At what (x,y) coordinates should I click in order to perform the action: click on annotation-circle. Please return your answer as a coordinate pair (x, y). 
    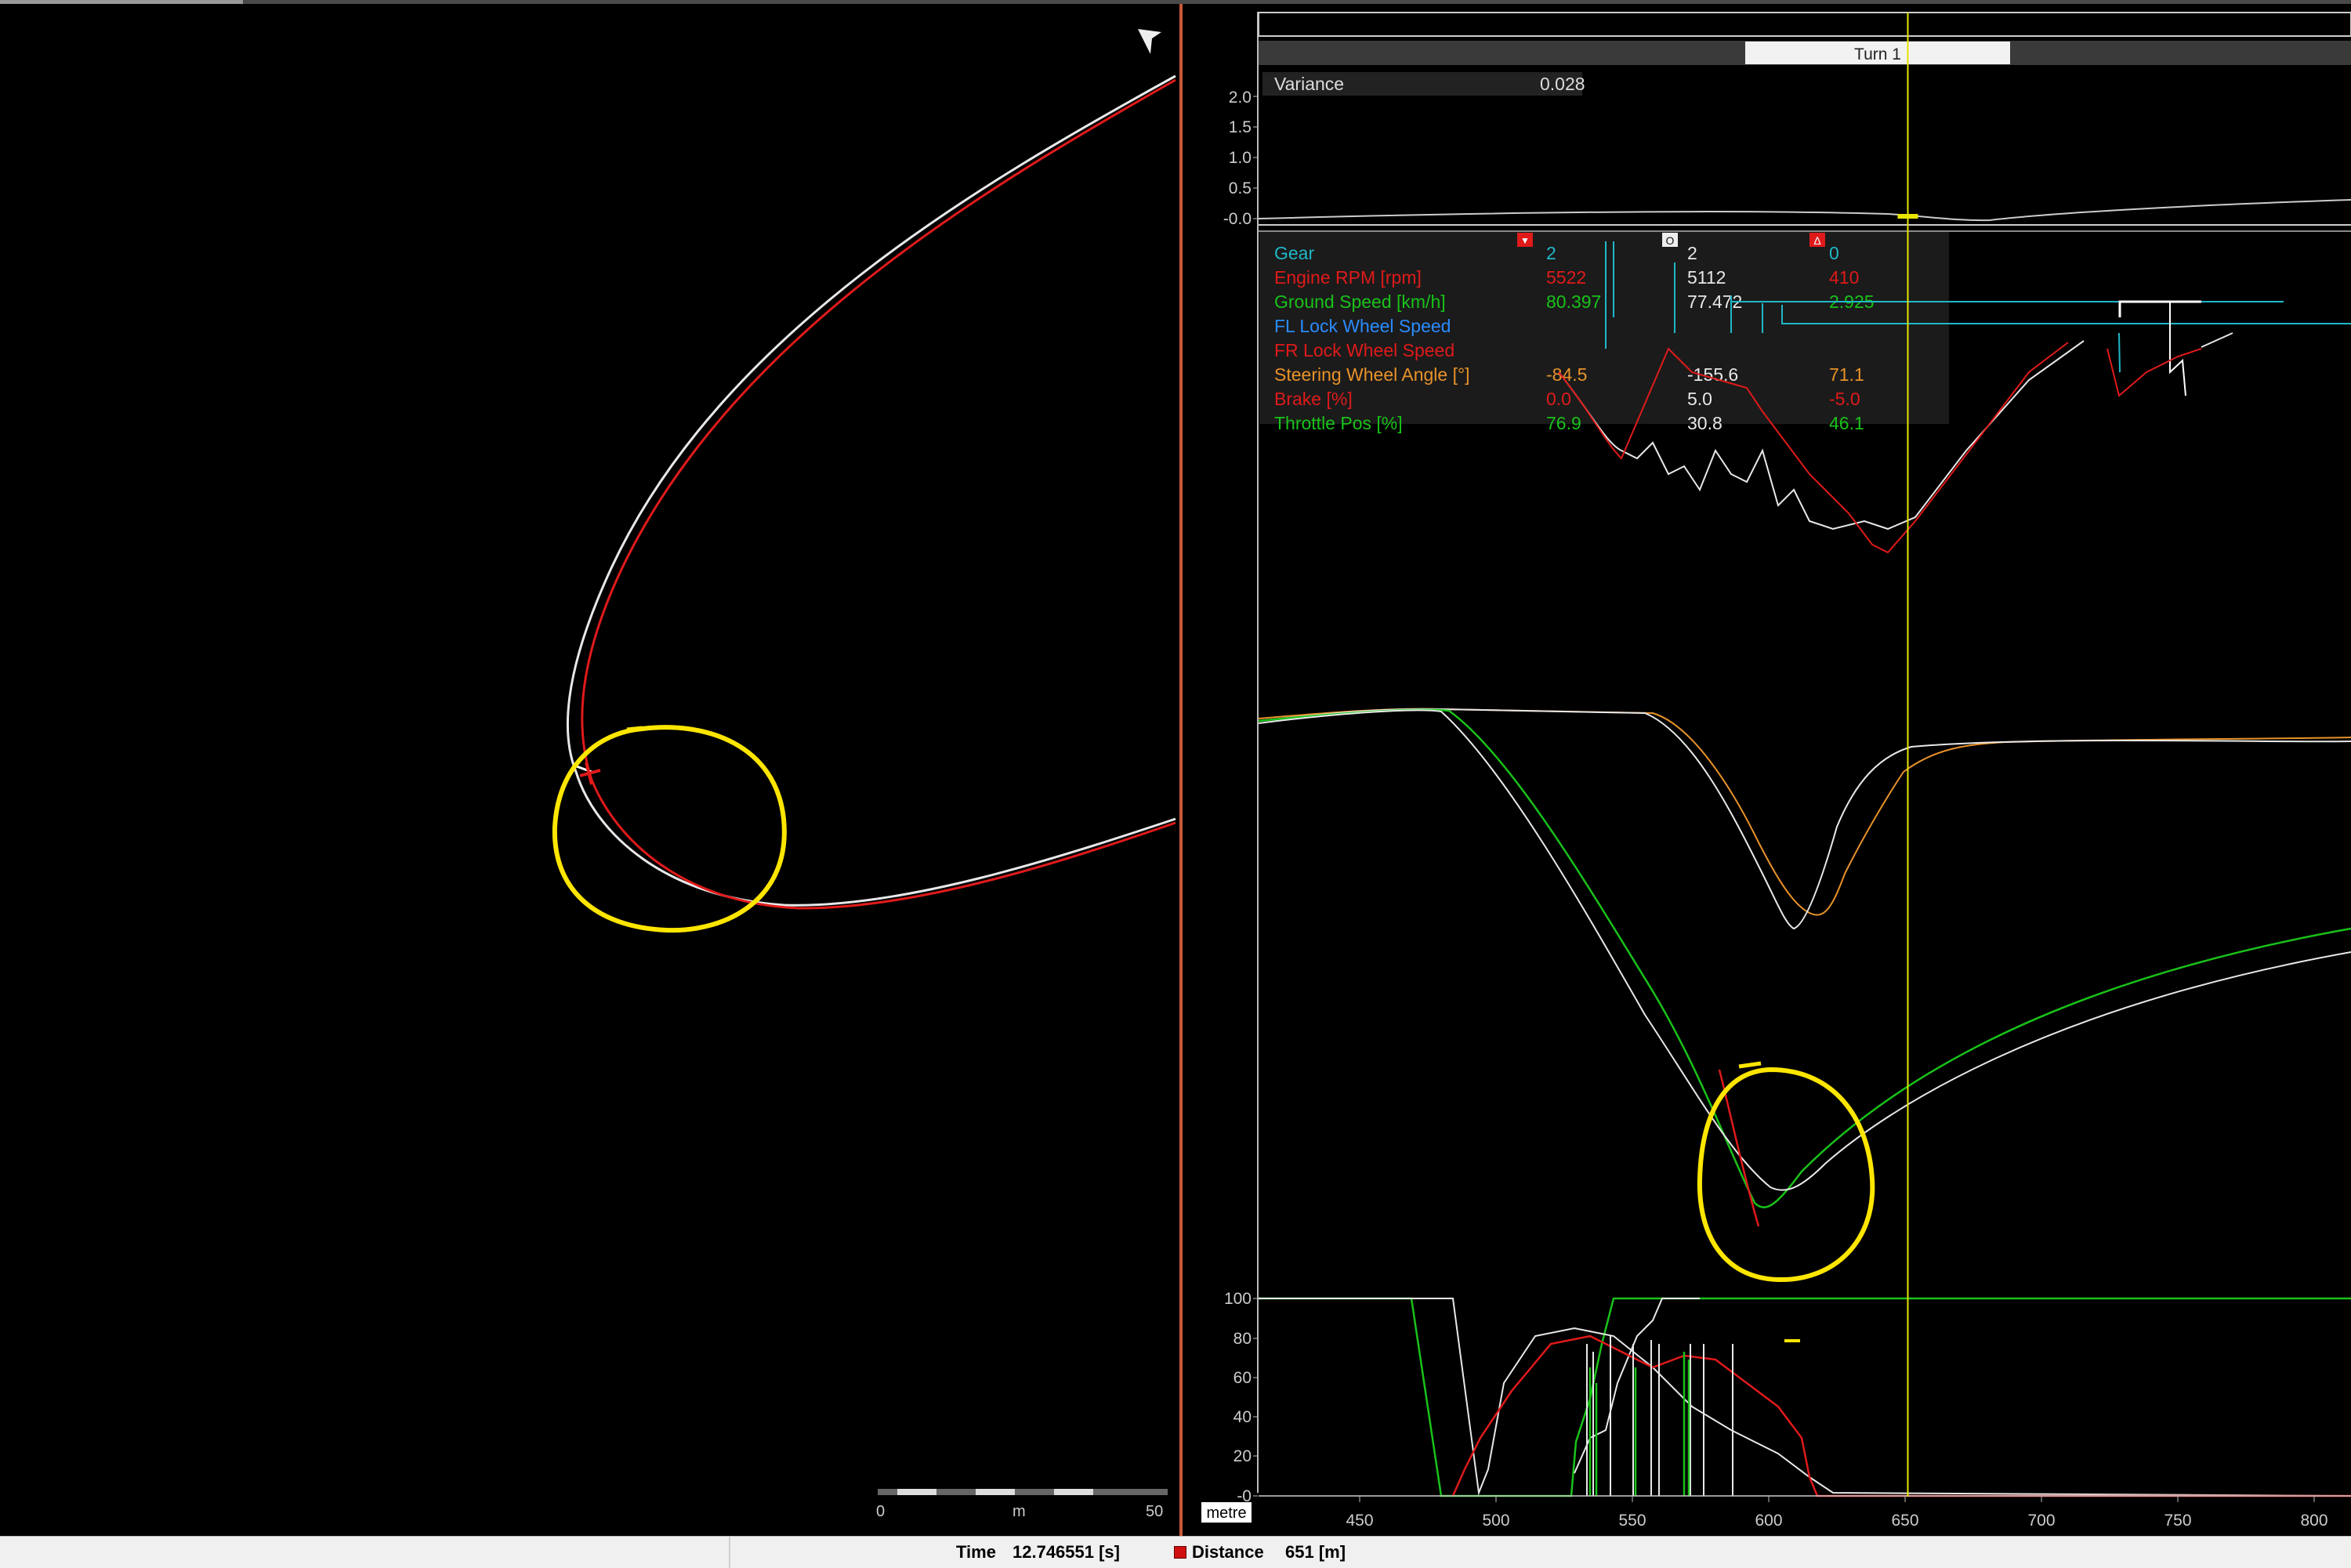
    Looking at the image, I should click on (669, 829).